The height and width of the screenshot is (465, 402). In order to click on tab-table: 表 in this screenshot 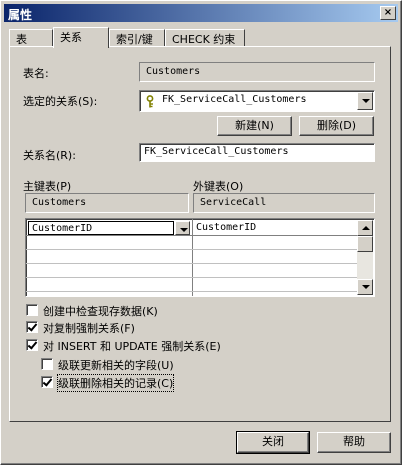, I will do `click(31, 37)`.